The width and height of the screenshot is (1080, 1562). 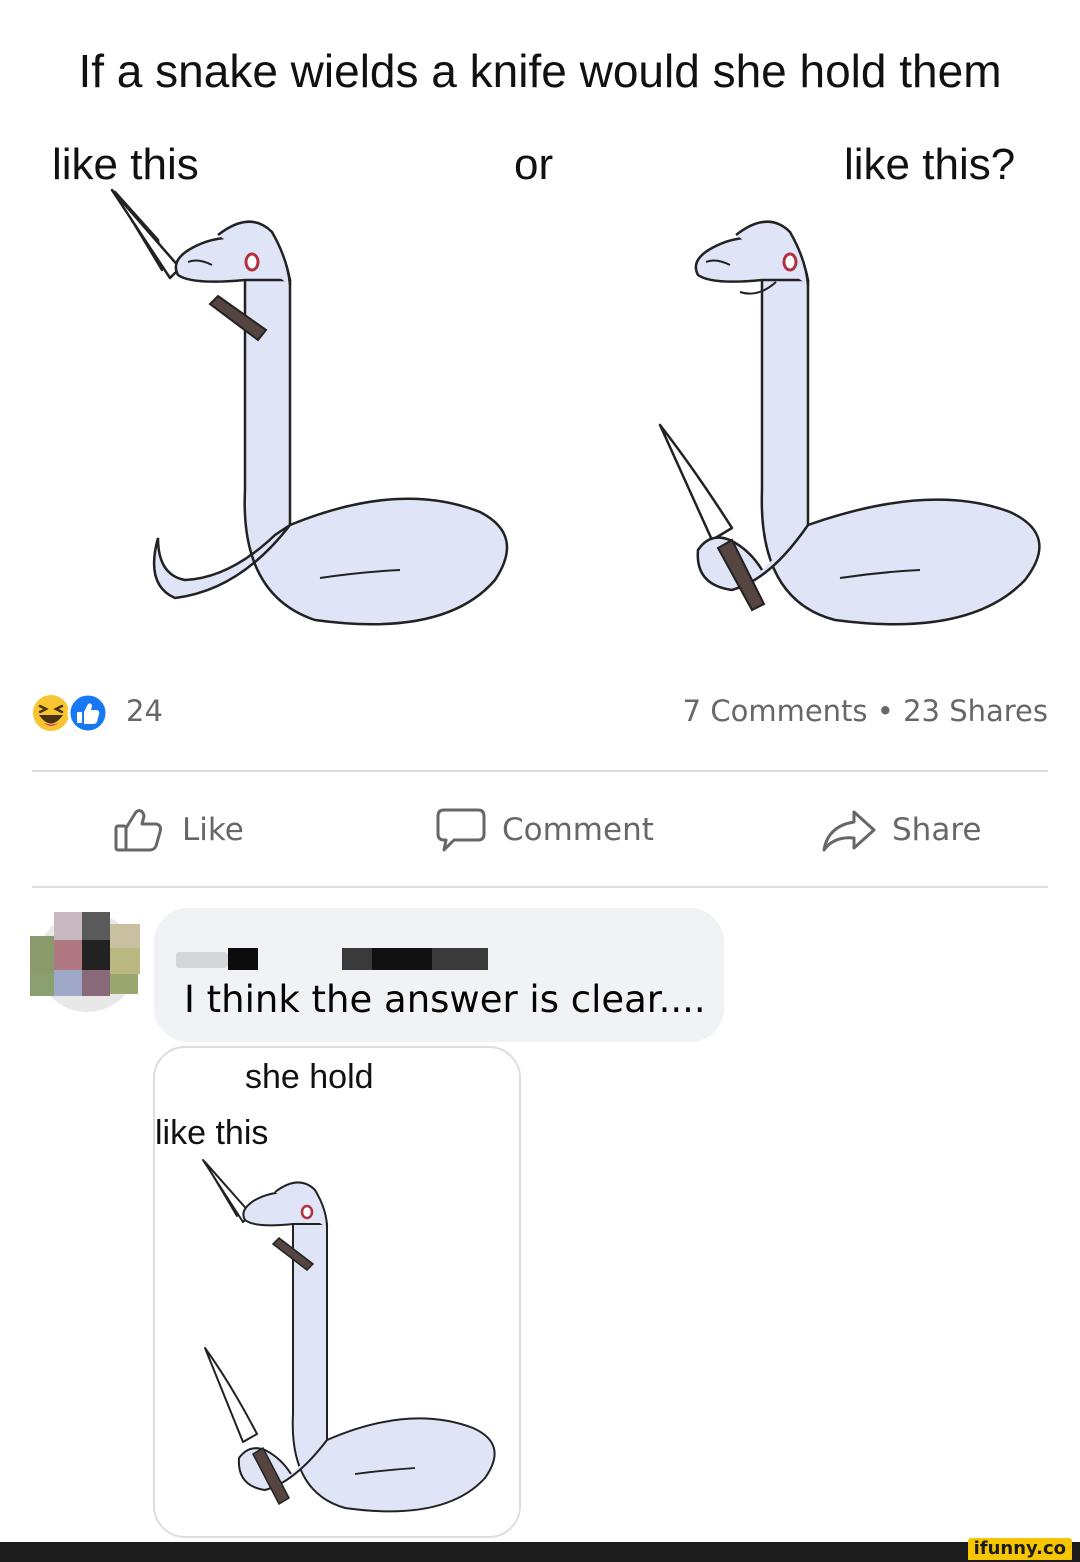 I want to click on like-thumb-icon, so click(x=88, y=713).